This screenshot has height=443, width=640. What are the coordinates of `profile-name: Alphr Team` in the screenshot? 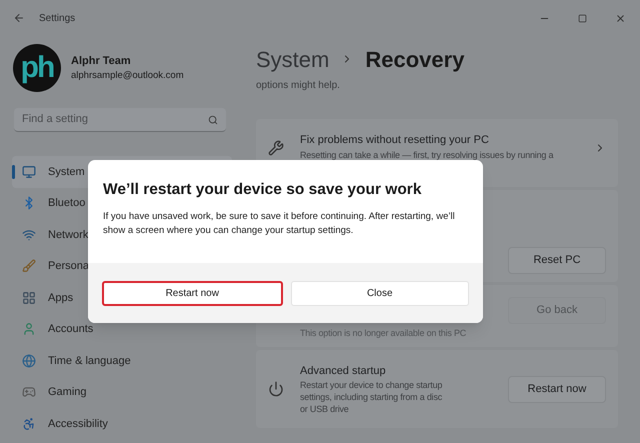 It's located at (101, 61).